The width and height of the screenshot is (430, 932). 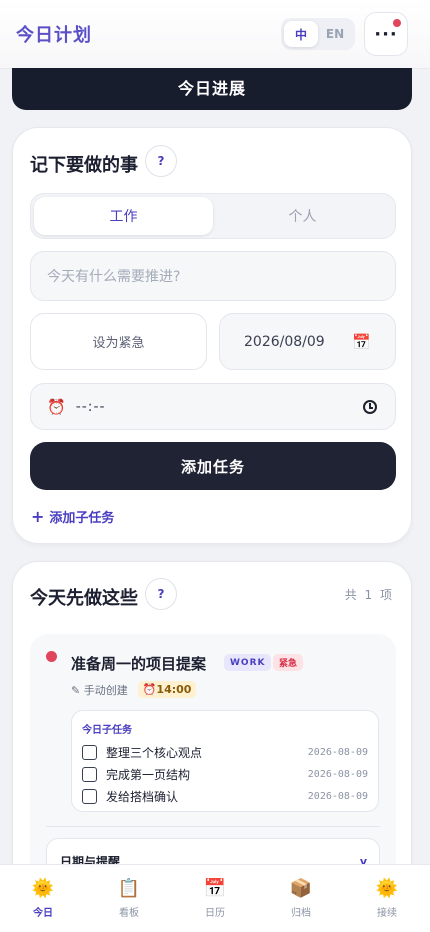 I want to click on subtask-row: 发给搭档确认 2026-08-09, so click(x=225, y=796).